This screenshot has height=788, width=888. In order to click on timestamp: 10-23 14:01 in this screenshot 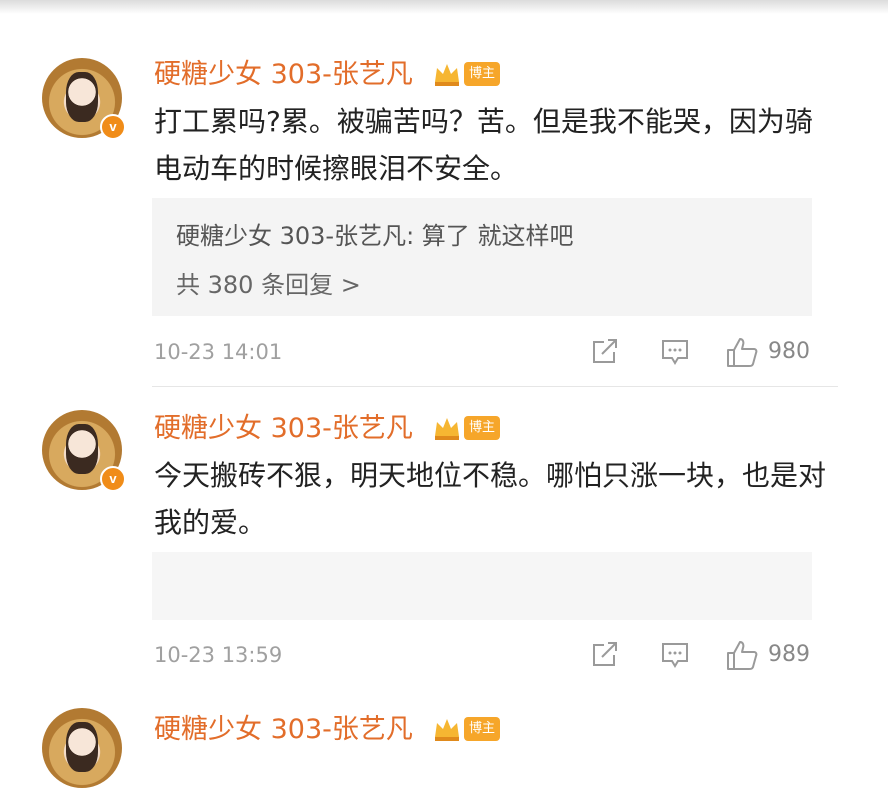, I will do `click(218, 352)`.